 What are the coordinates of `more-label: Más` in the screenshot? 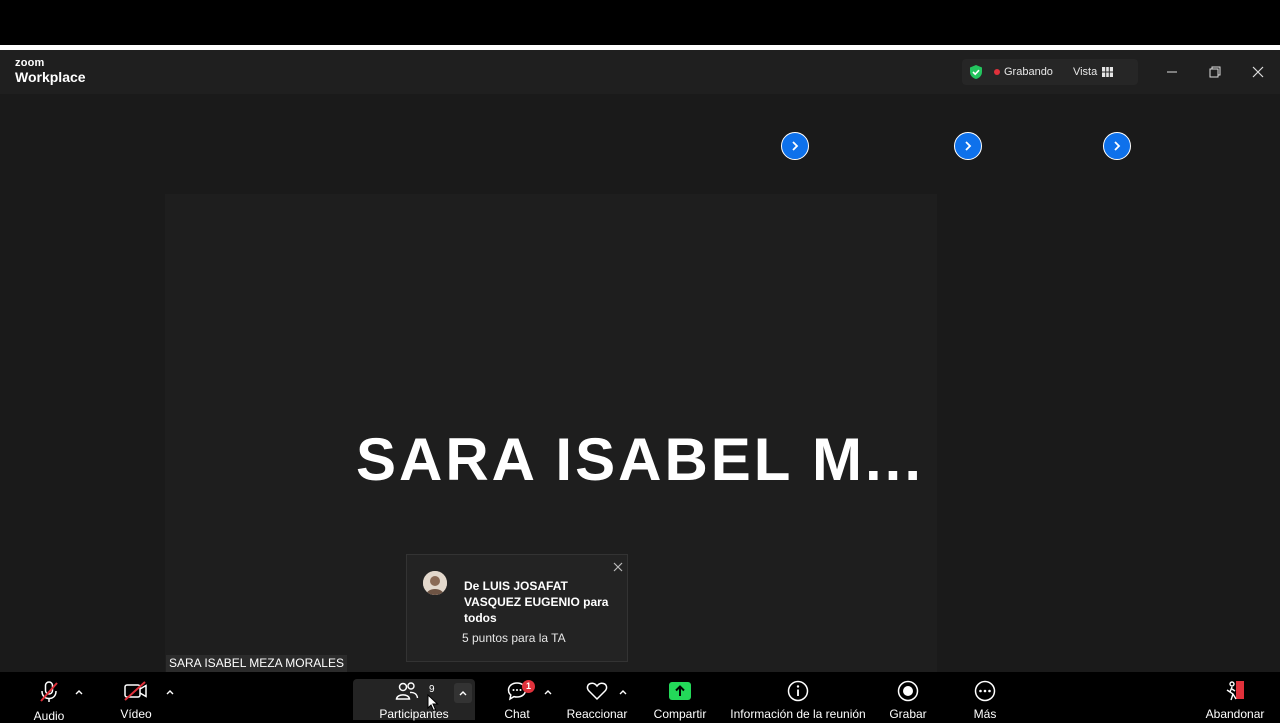 It's located at (985, 714).